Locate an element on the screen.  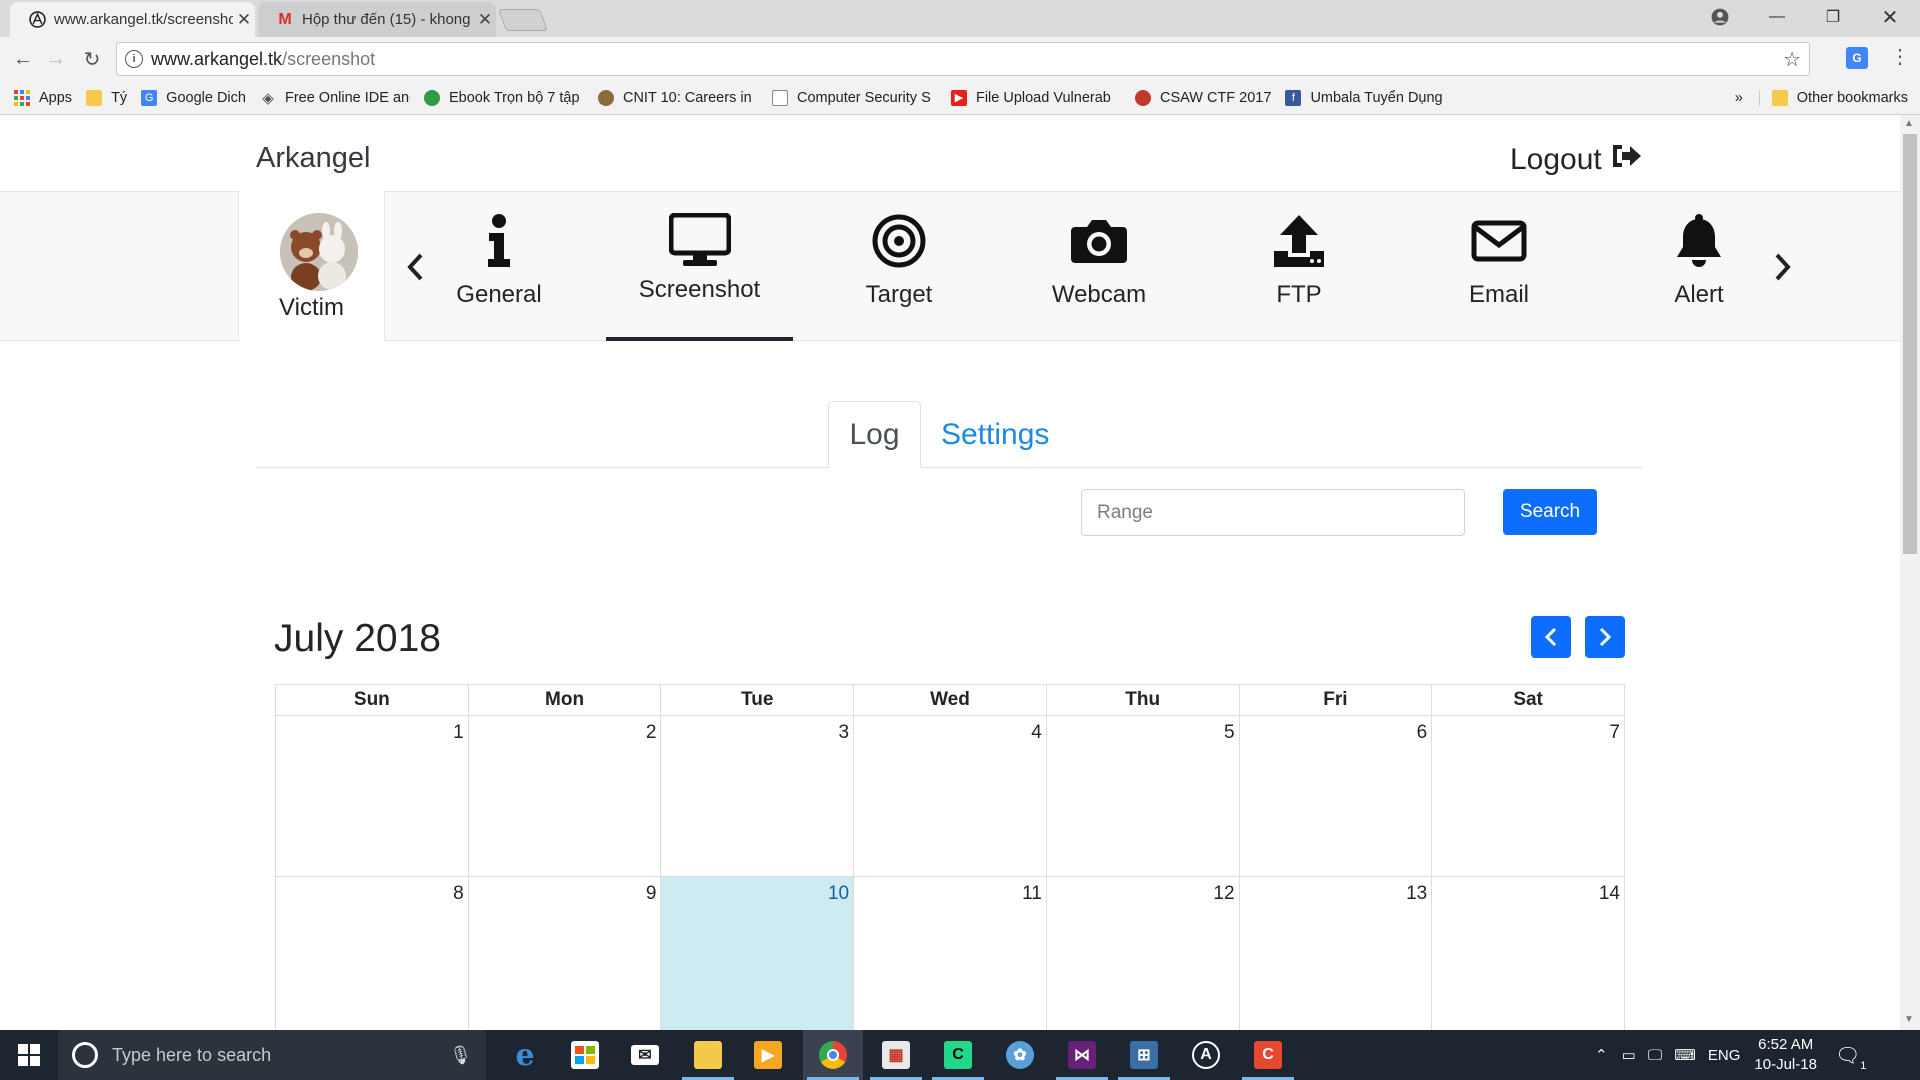
bookmark-ebook: Ebook Trọn bộ 7 tập is located at coordinates (503, 97).